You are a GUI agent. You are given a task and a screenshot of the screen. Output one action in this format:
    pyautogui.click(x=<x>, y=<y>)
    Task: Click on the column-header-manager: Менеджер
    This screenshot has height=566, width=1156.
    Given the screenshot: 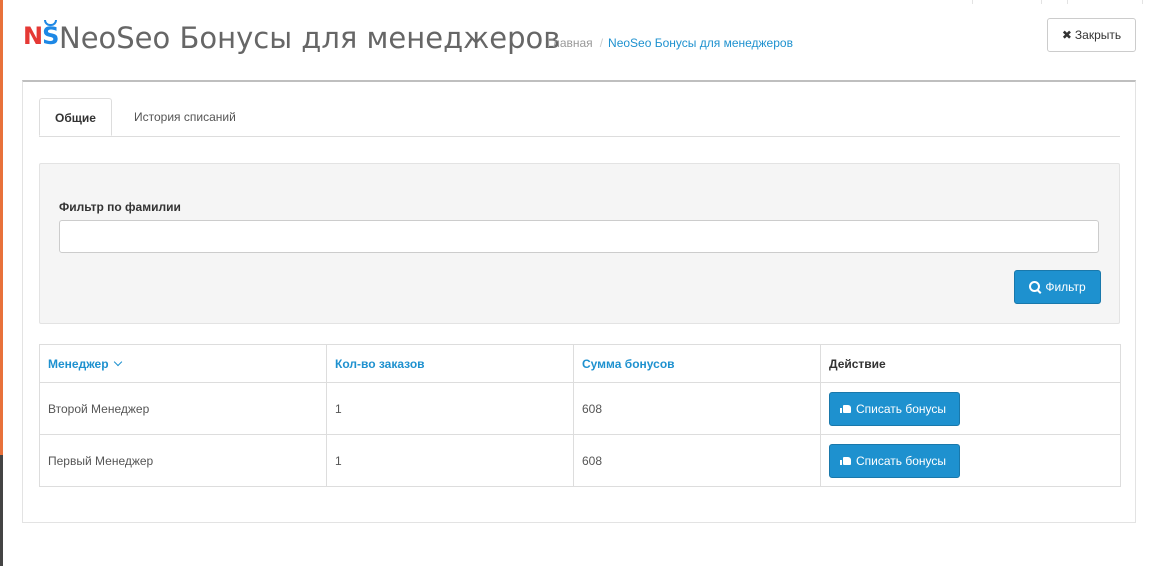 What is the action you would take?
    pyautogui.click(x=183, y=363)
    